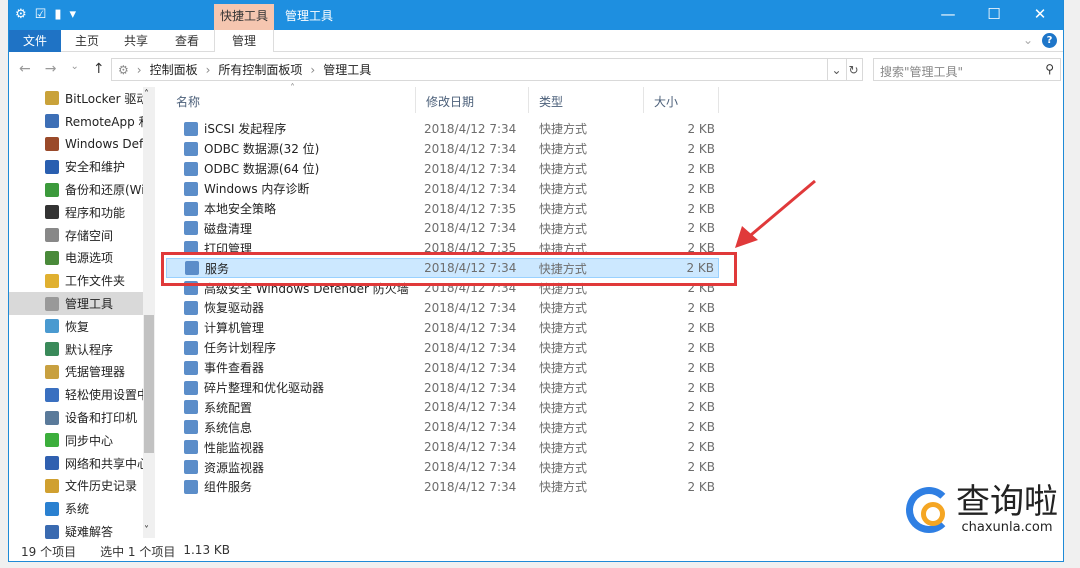 This screenshot has height=568, width=1080. Describe the element at coordinates (78, 189) in the screenshot. I see `sidebar-item: 备份和还原(Wi` at that location.